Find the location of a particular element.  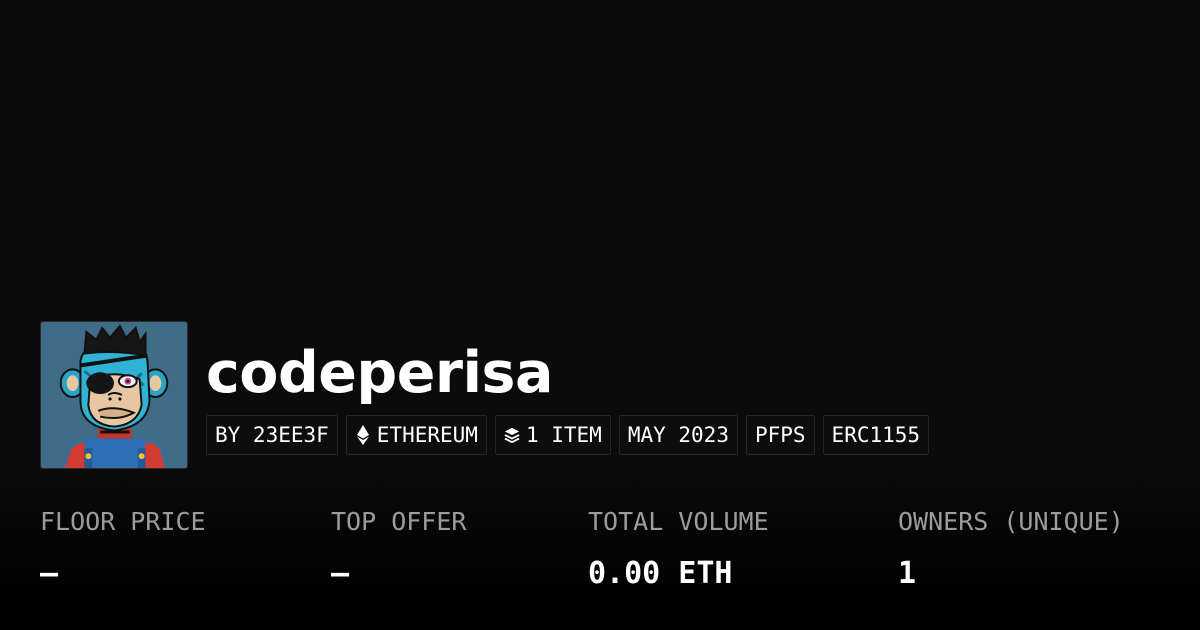

chain-tag-label: ETHEREUM is located at coordinates (427, 435).